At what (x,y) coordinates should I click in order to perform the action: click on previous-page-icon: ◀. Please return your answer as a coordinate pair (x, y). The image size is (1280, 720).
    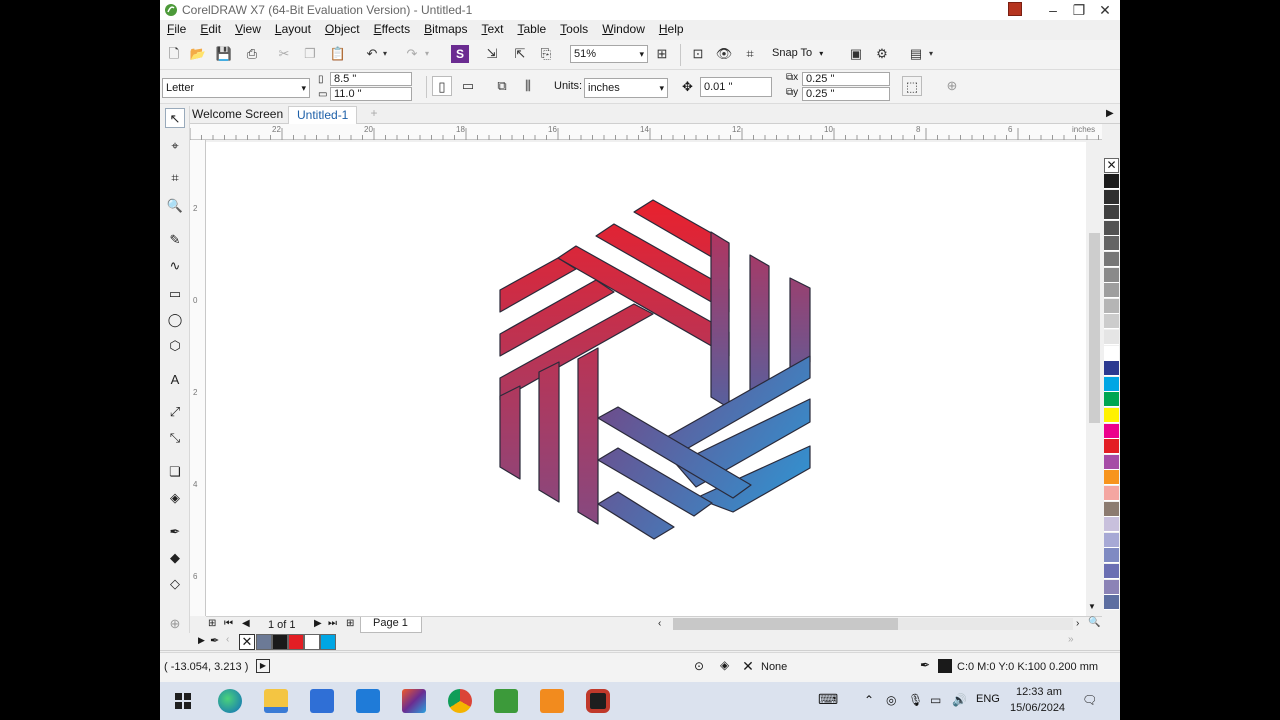
    Looking at the image, I should click on (246, 623).